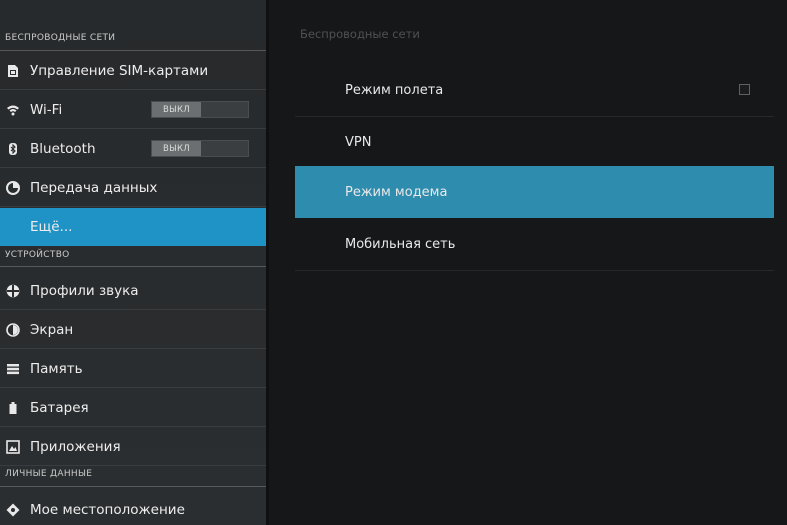  What do you see at coordinates (13, 71) in the screenshot?
I see `sim-card-icon` at bounding box center [13, 71].